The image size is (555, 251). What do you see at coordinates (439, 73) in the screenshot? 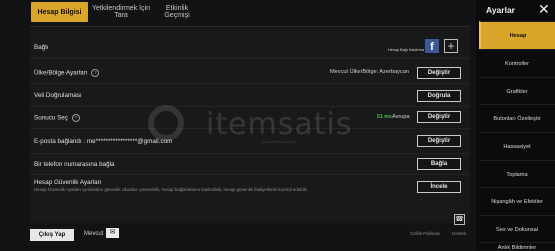
I see `change-country-button: Değiştir` at bounding box center [439, 73].